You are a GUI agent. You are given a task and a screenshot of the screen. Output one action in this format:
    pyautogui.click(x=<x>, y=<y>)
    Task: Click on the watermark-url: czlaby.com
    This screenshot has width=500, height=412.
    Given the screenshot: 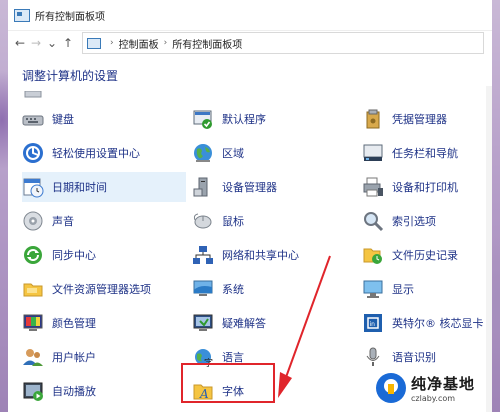 What is the action you would take?
    pyautogui.click(x=433, y=398)
    